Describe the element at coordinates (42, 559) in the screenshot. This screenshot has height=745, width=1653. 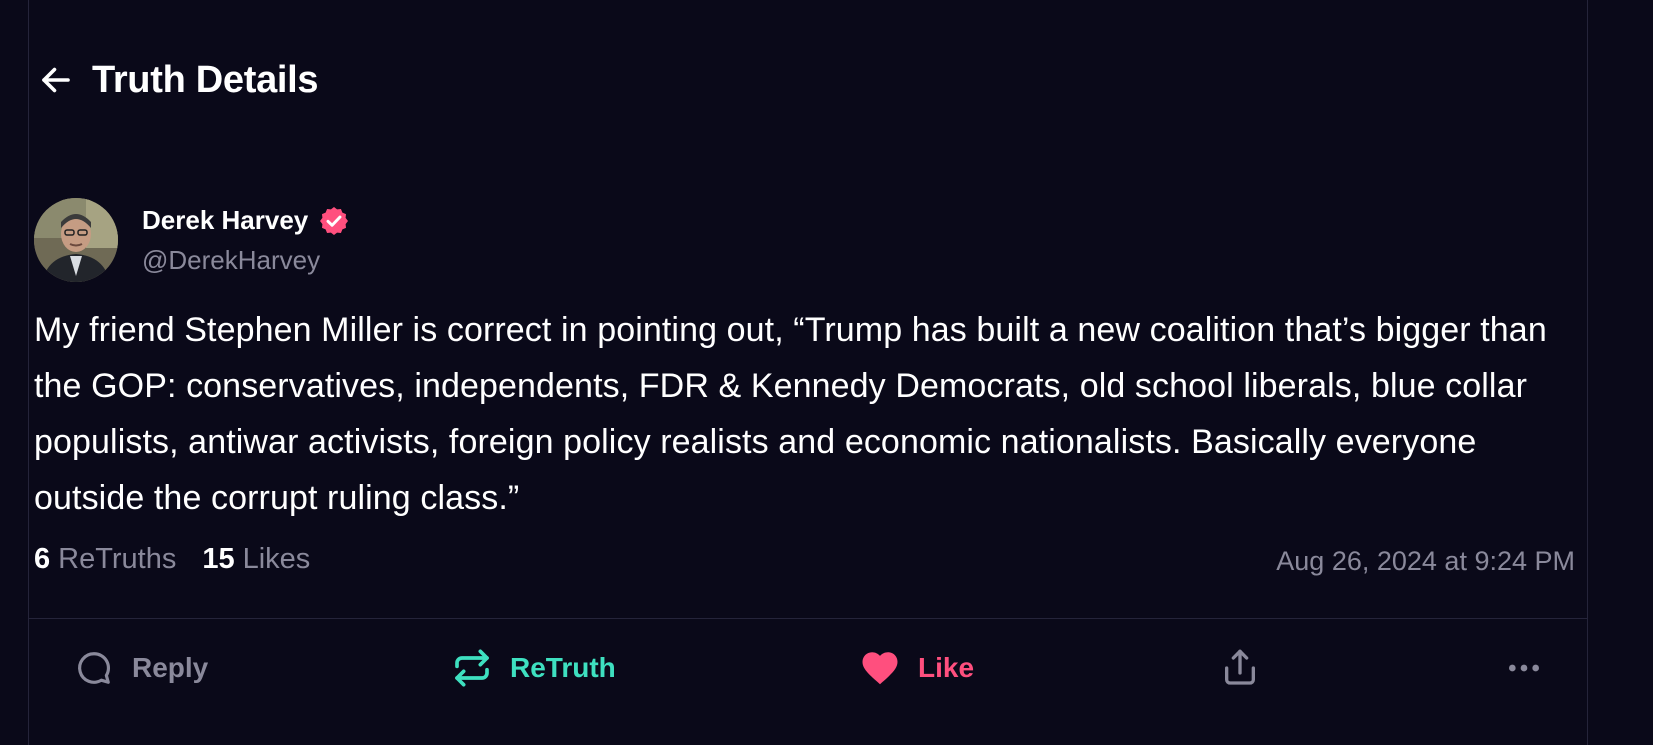
I see `retruths-count: 6` at that location.